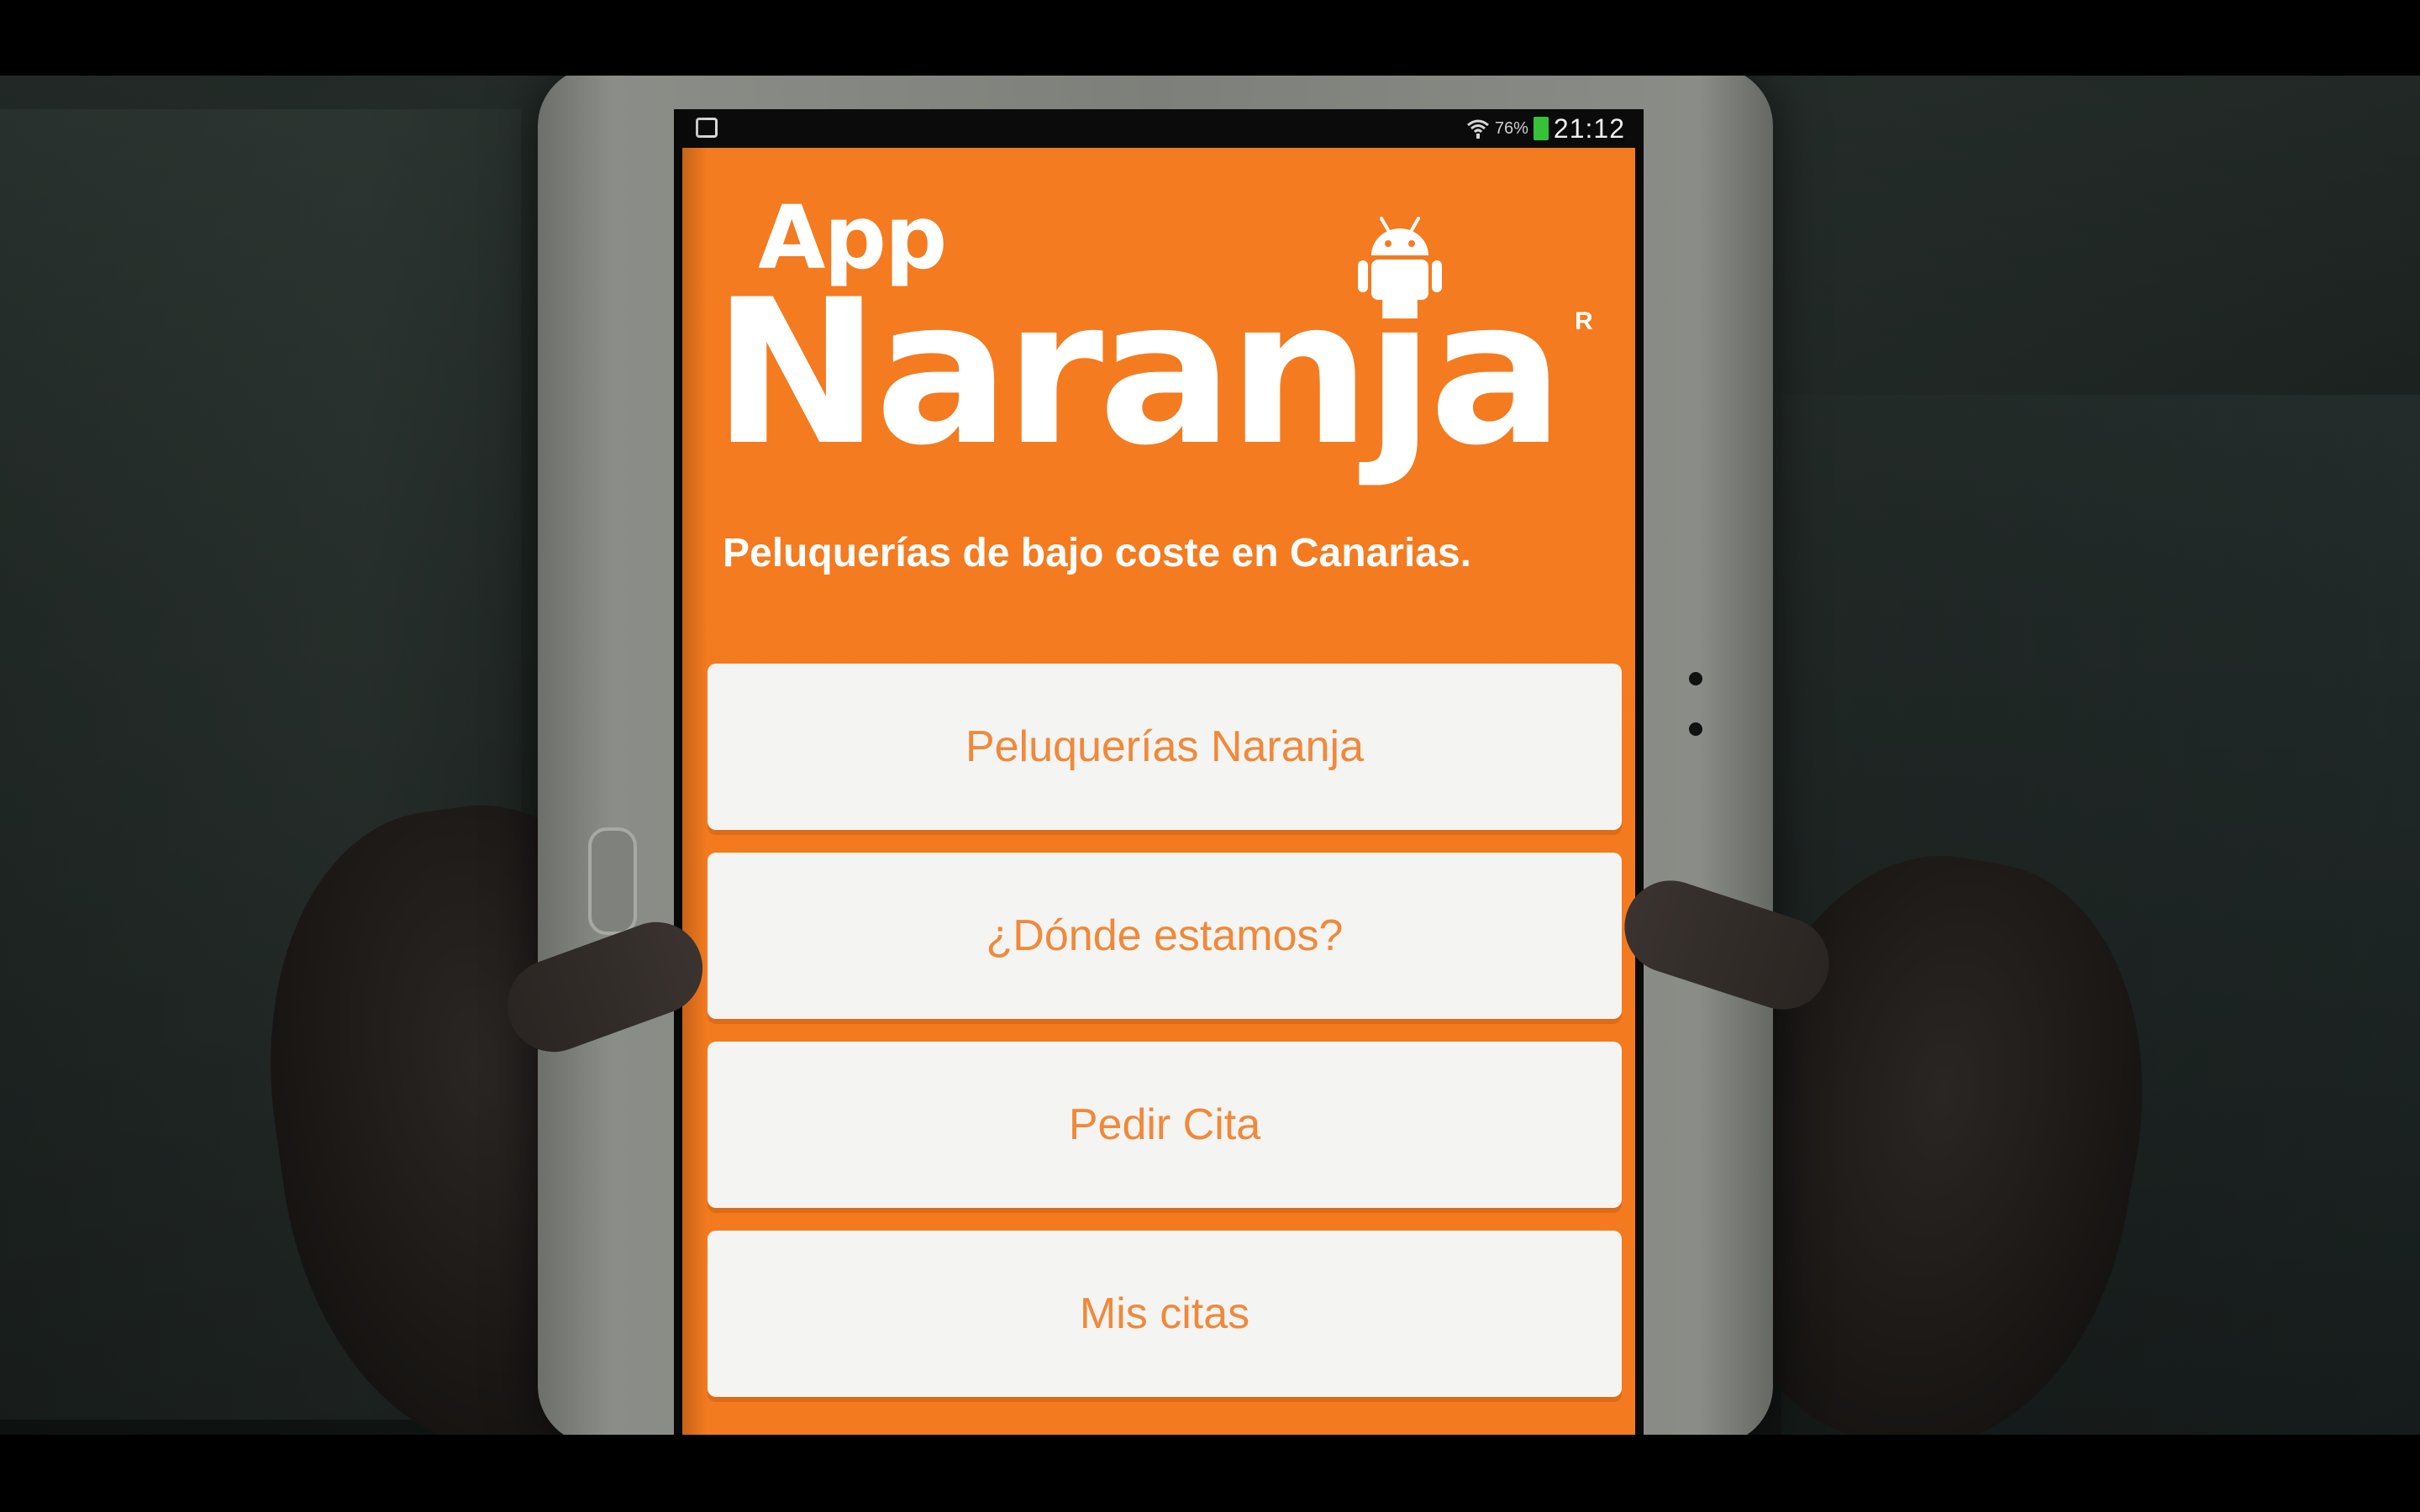 This screenshot has width=2420, height=1512. Describe the element at coordinates (1165, 747) in the screenshot. I see `peluquerias-naranja-button: Peluquerías Naranja` at that location.